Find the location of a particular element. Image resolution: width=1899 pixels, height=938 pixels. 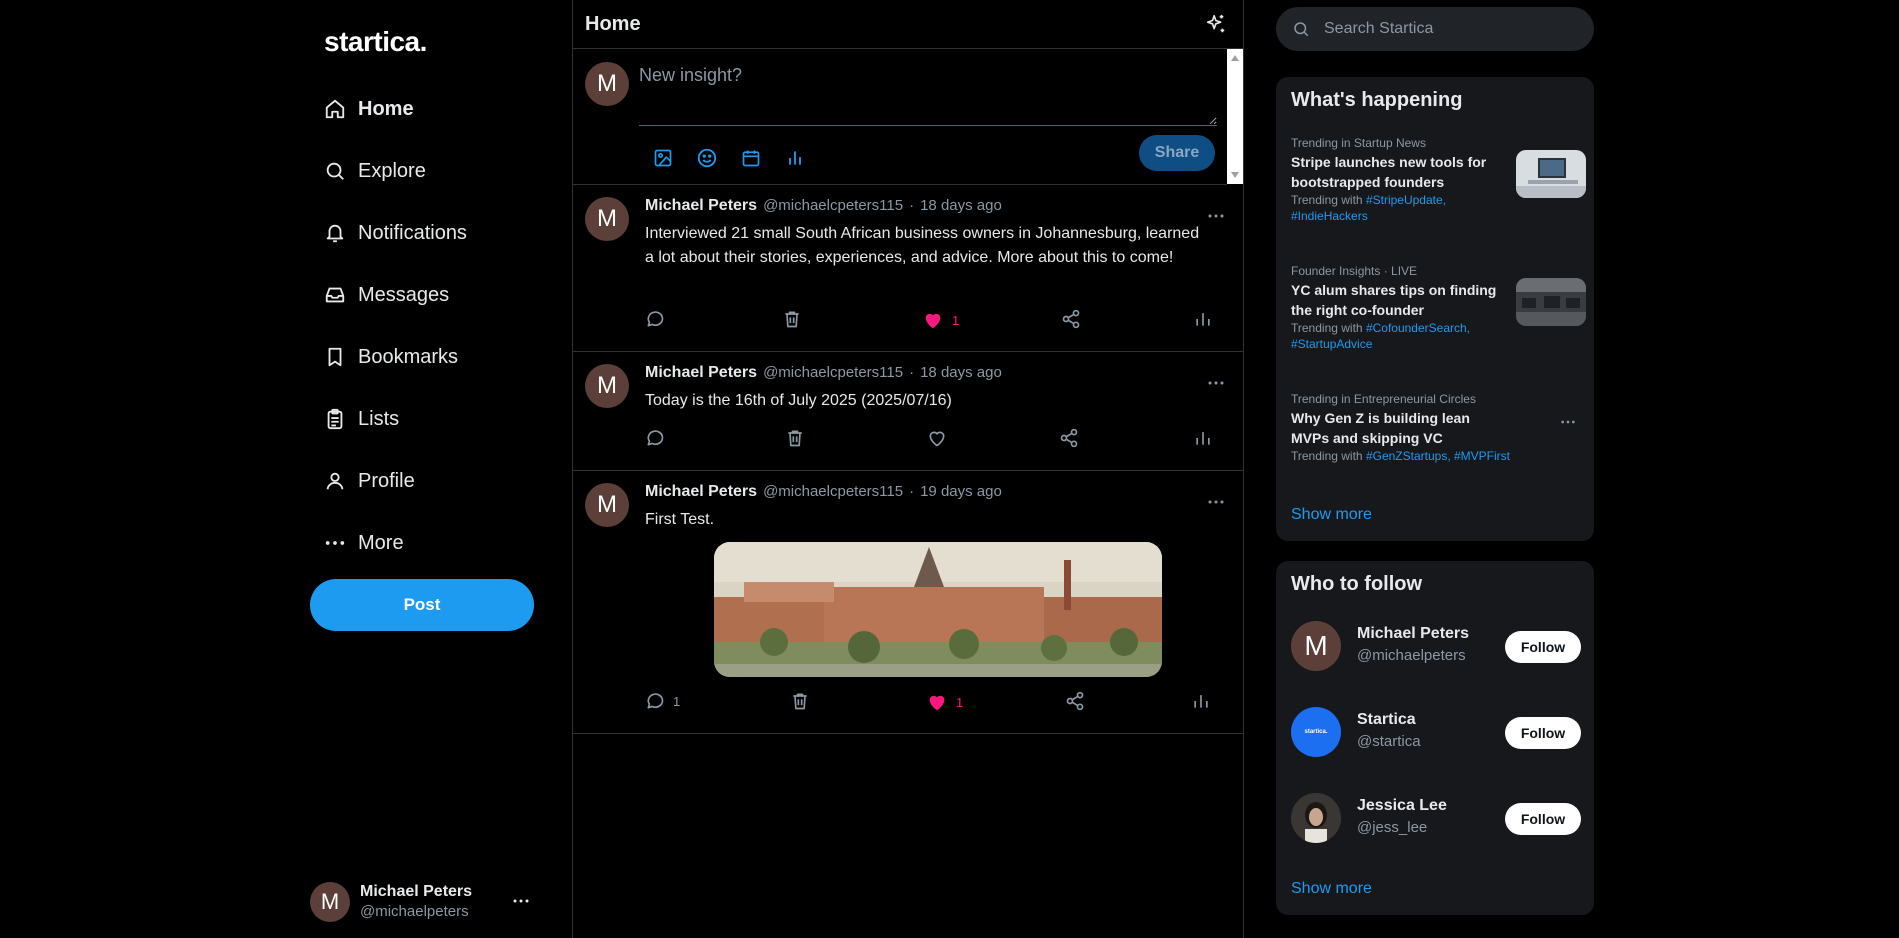

hashtag-link: #IndieHackers is located at coordinates (1329, 216).